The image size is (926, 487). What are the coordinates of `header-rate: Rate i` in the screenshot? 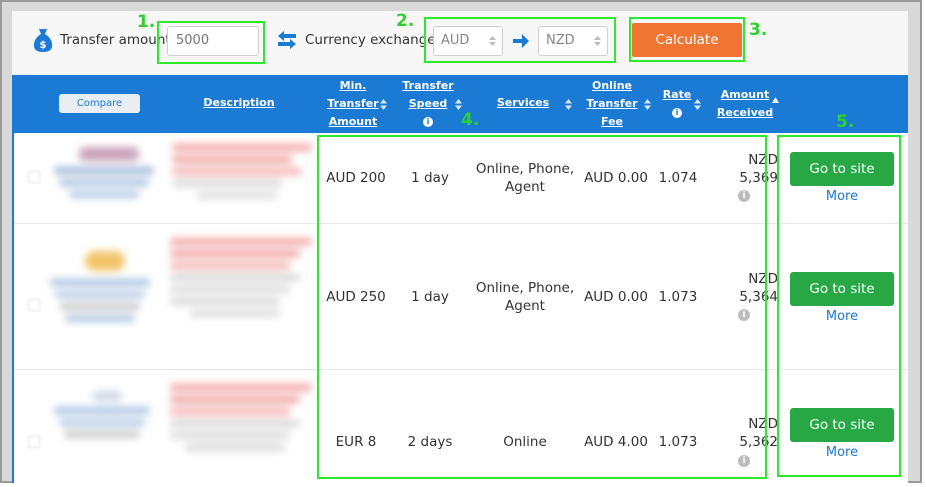 It's located at (677, 103).